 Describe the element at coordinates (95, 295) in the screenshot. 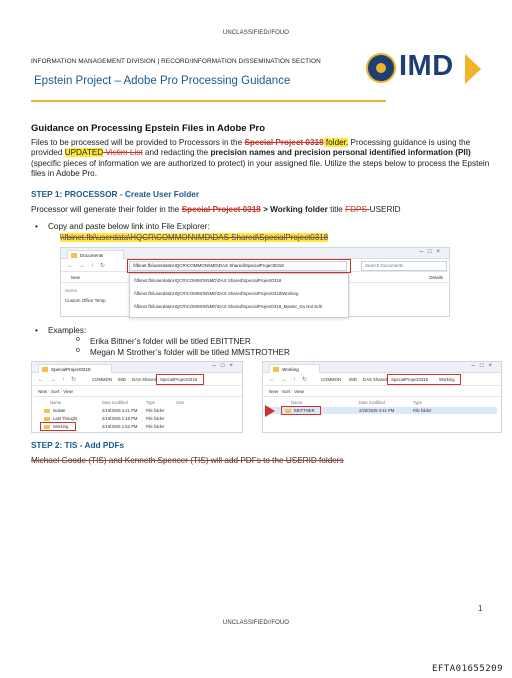

I see `file-list: Name Custom Office Temp` at that location.